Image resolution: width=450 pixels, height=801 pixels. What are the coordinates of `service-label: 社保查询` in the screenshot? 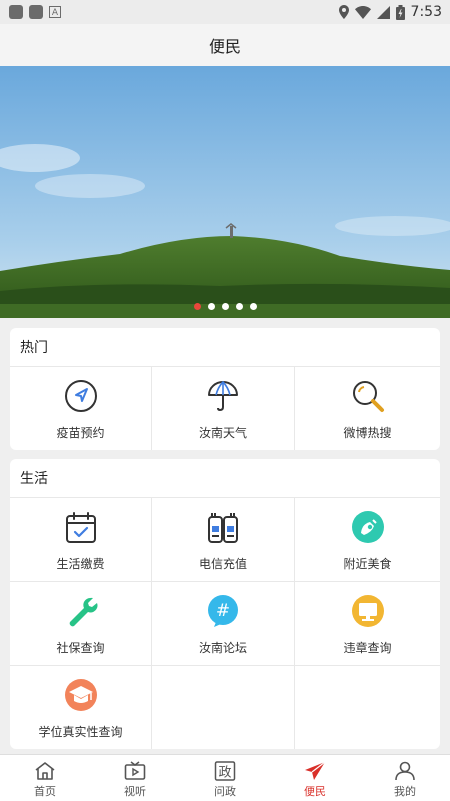 It's located at (80, 648).